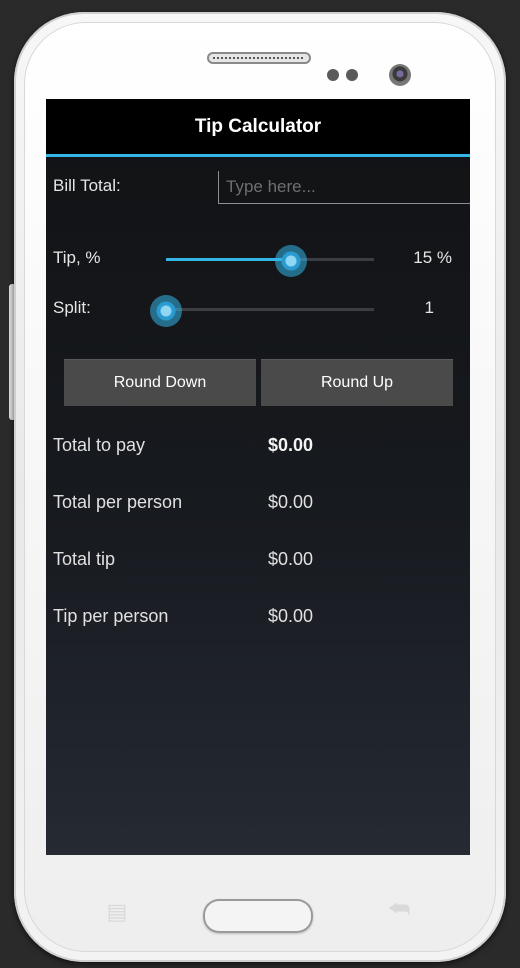 Image resolution: width=520 pixels, height=968 pixels. What do you see at coordinates (117, 912) in the screenshot?
I see `menu-key-icon: ▤` at bounding box center [117, 912].